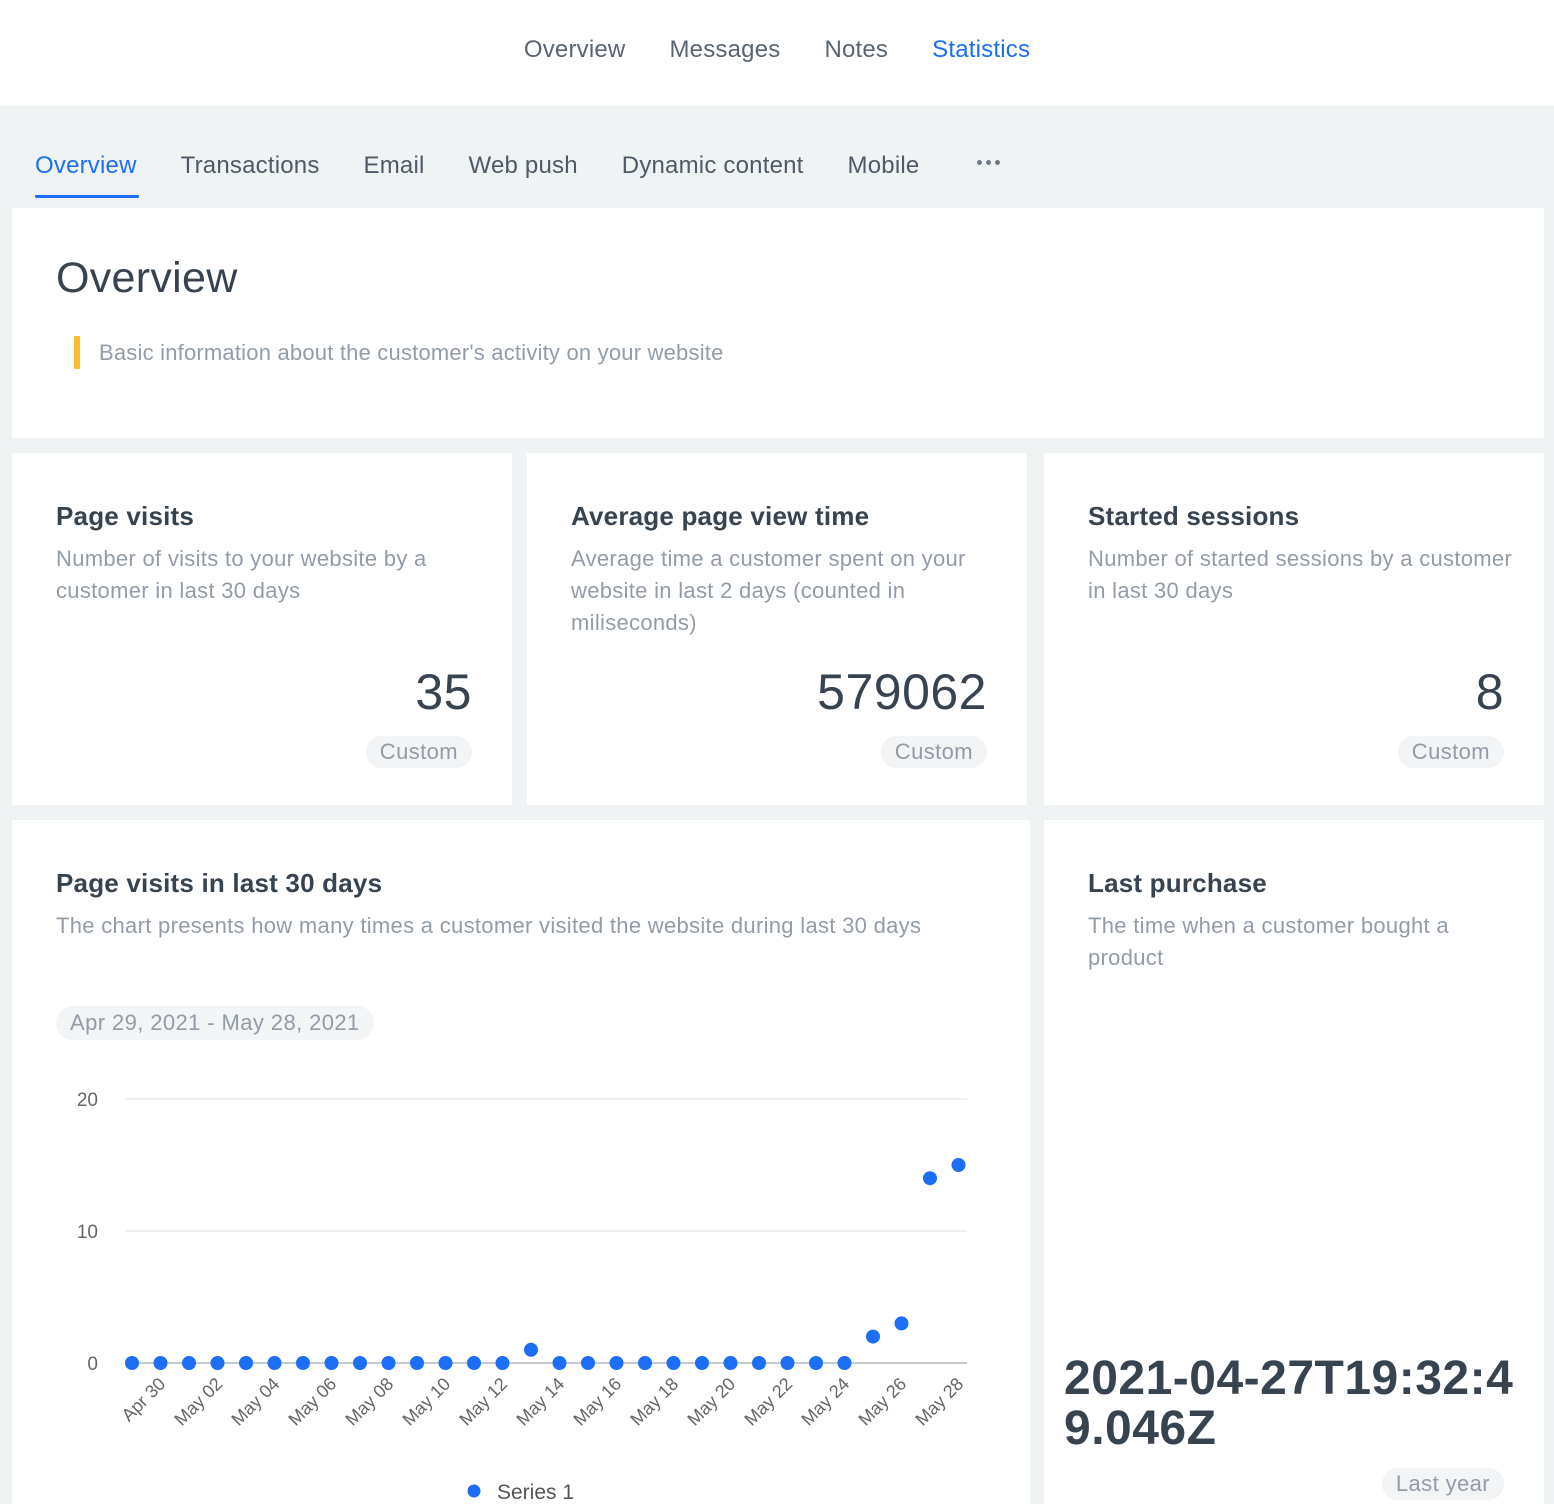 The height and width of the screenshot is (1504, 1554). What do you see at coordinates (369, 1402) in the screenshot?
I see `x-tick-label: May 08` at bounding box center [369, 1402].